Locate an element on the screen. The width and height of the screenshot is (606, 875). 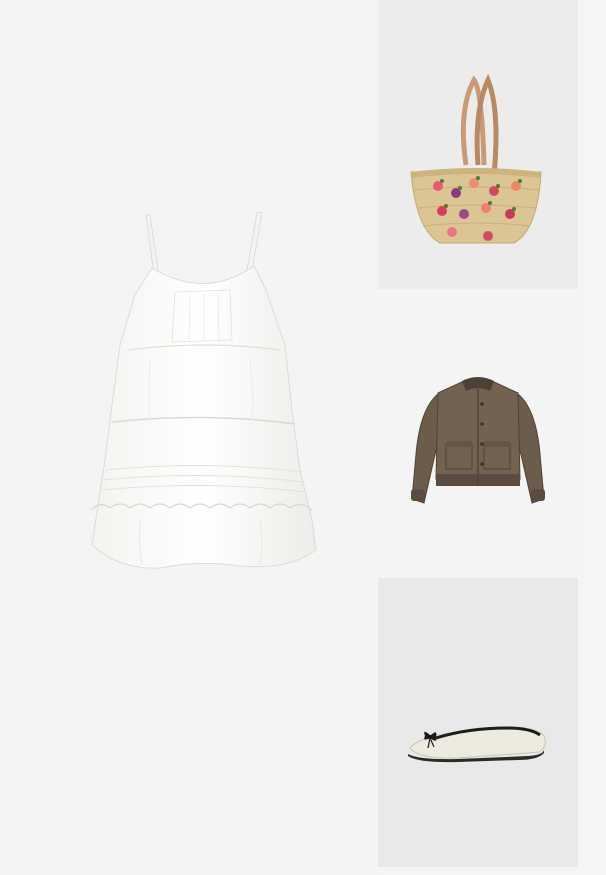
straw-bag-icon is located at coordinates (476, 158).